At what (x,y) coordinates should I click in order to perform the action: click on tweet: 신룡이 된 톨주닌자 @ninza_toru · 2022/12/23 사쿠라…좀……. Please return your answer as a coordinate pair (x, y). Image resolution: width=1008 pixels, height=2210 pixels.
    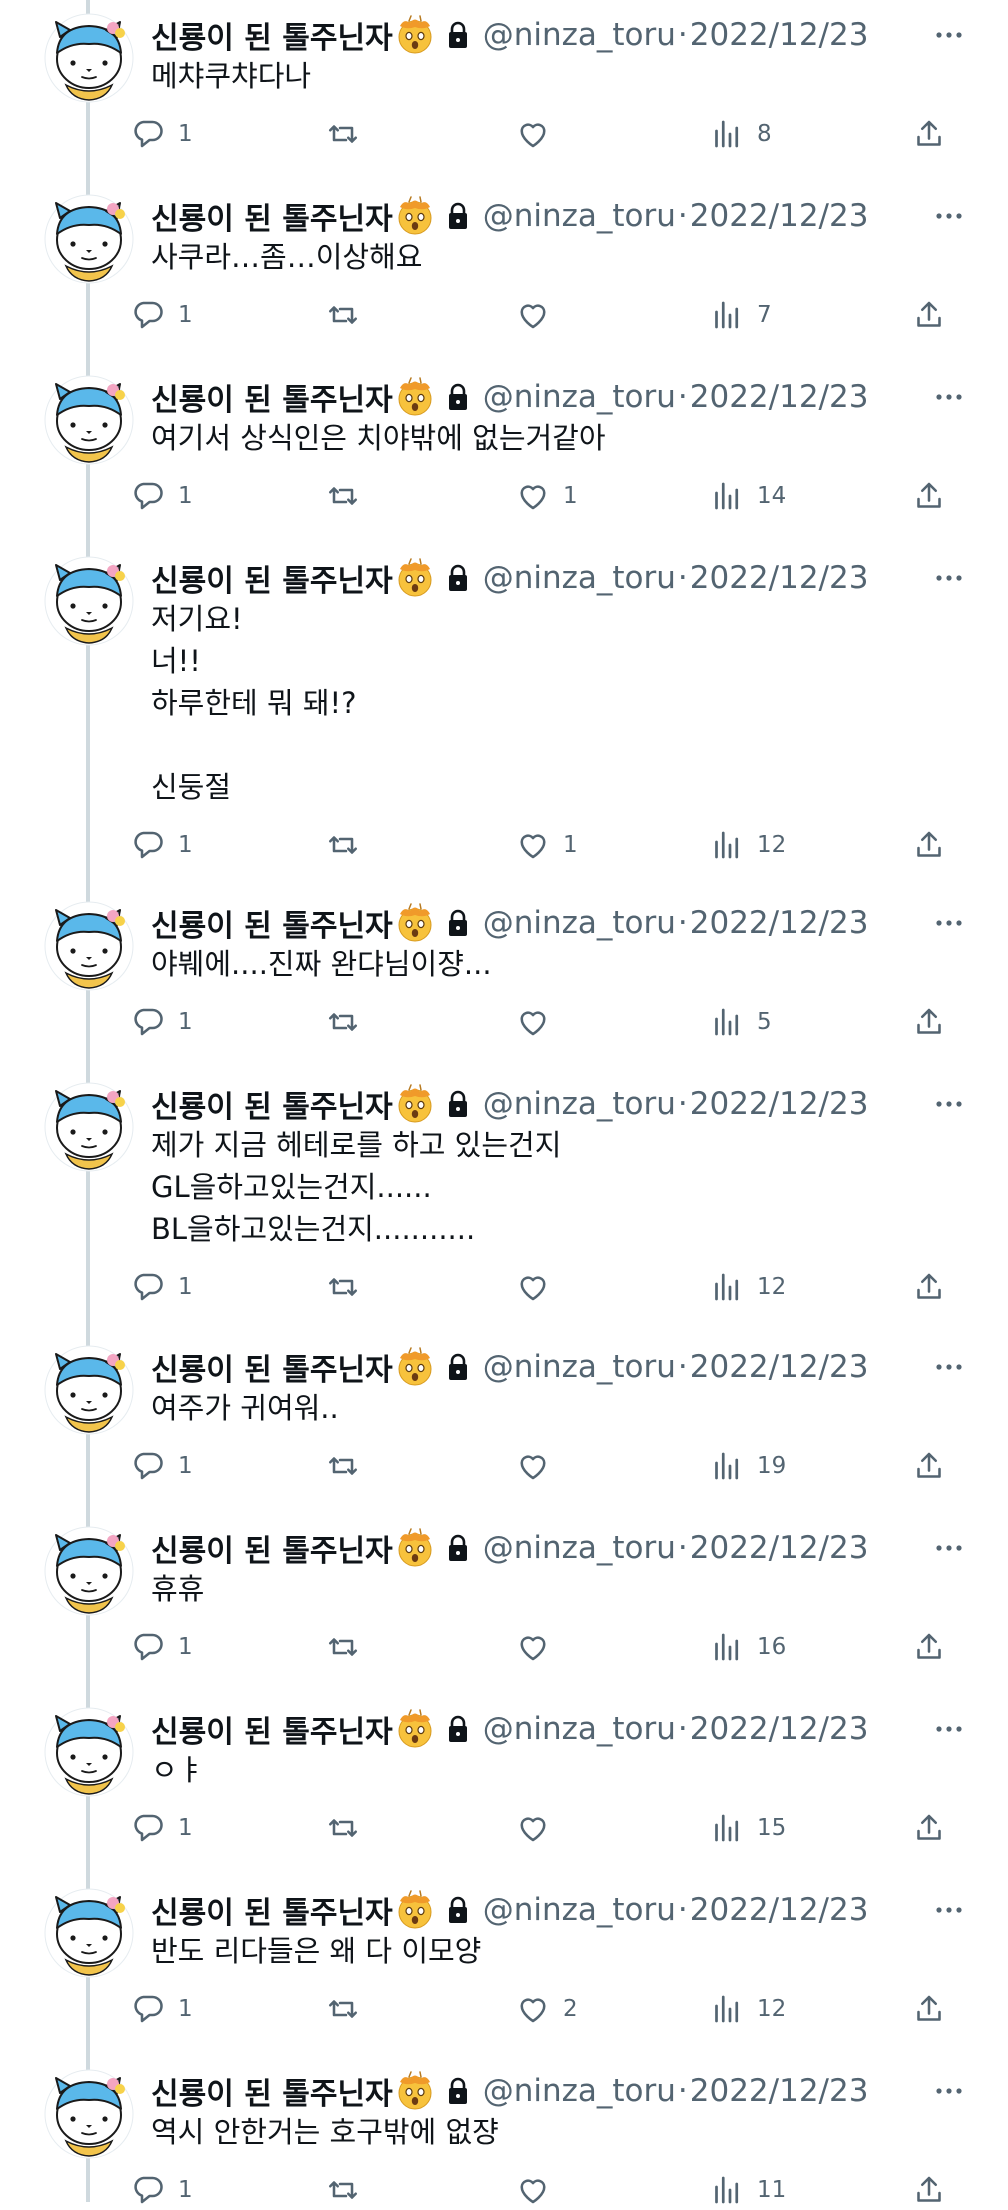
    Looking at the image, I should click on (504, 285).